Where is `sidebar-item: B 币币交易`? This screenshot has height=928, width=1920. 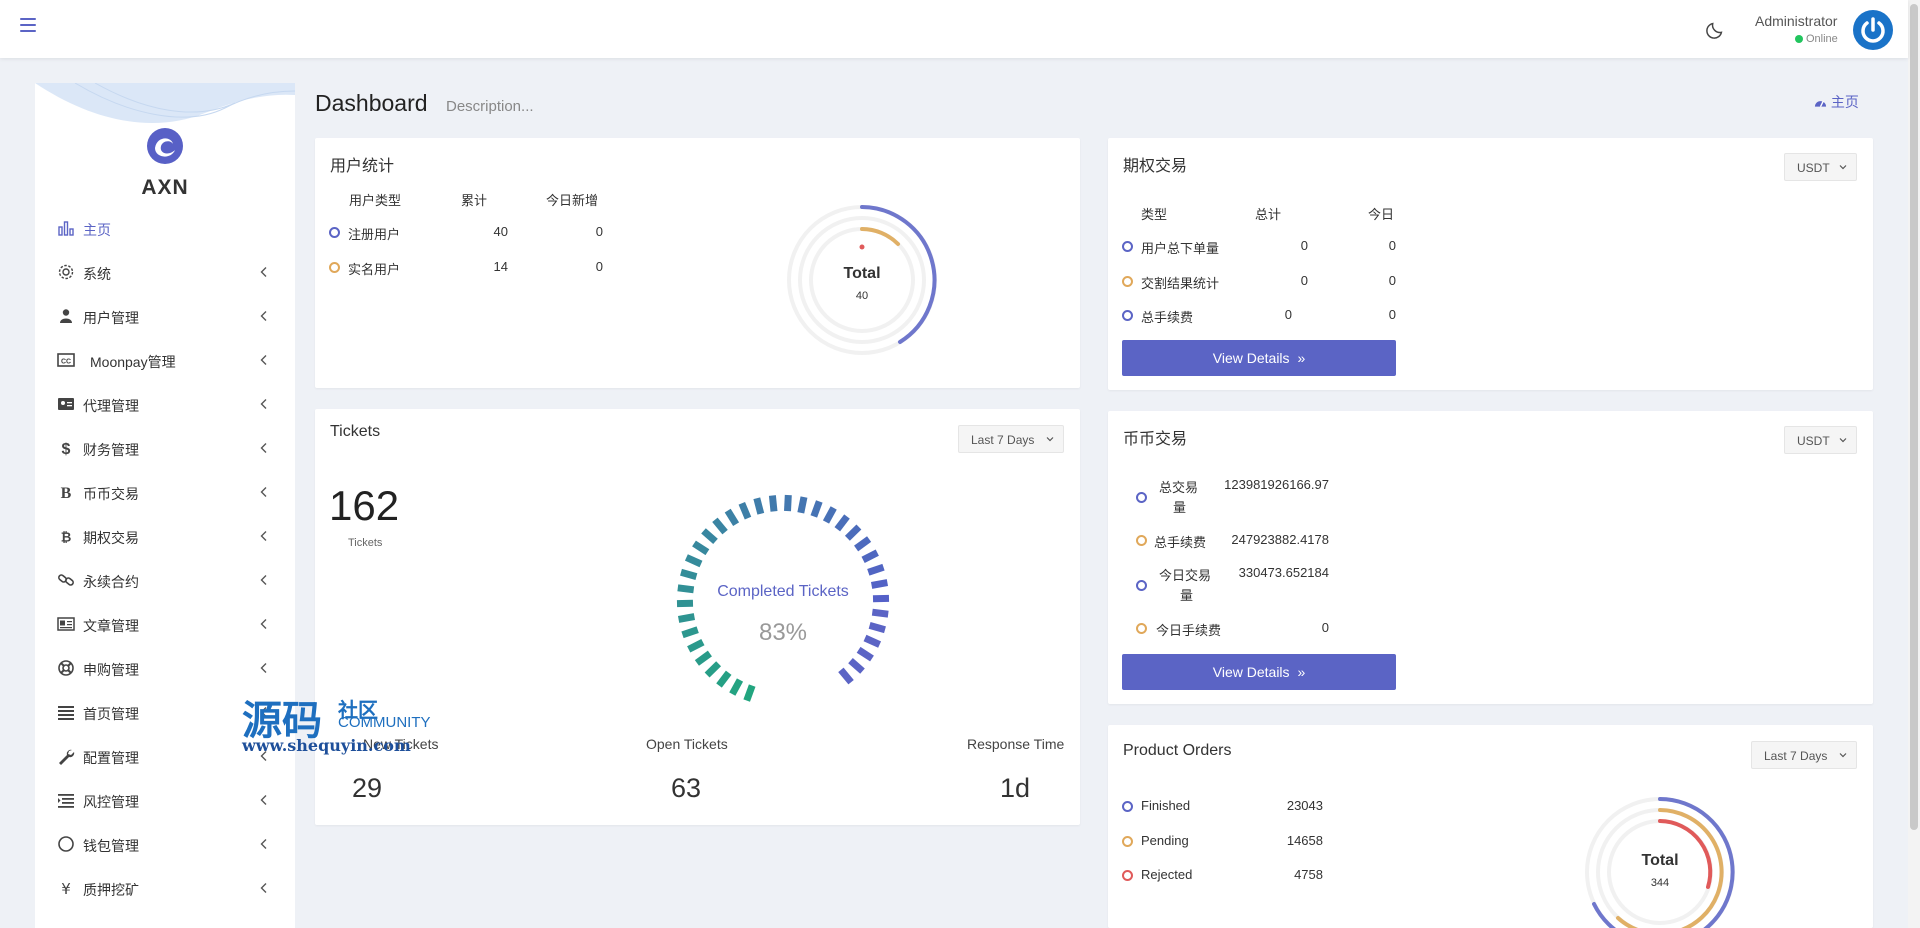
sidebar-item: B 币币交易 is located at coordinates (165, 492).